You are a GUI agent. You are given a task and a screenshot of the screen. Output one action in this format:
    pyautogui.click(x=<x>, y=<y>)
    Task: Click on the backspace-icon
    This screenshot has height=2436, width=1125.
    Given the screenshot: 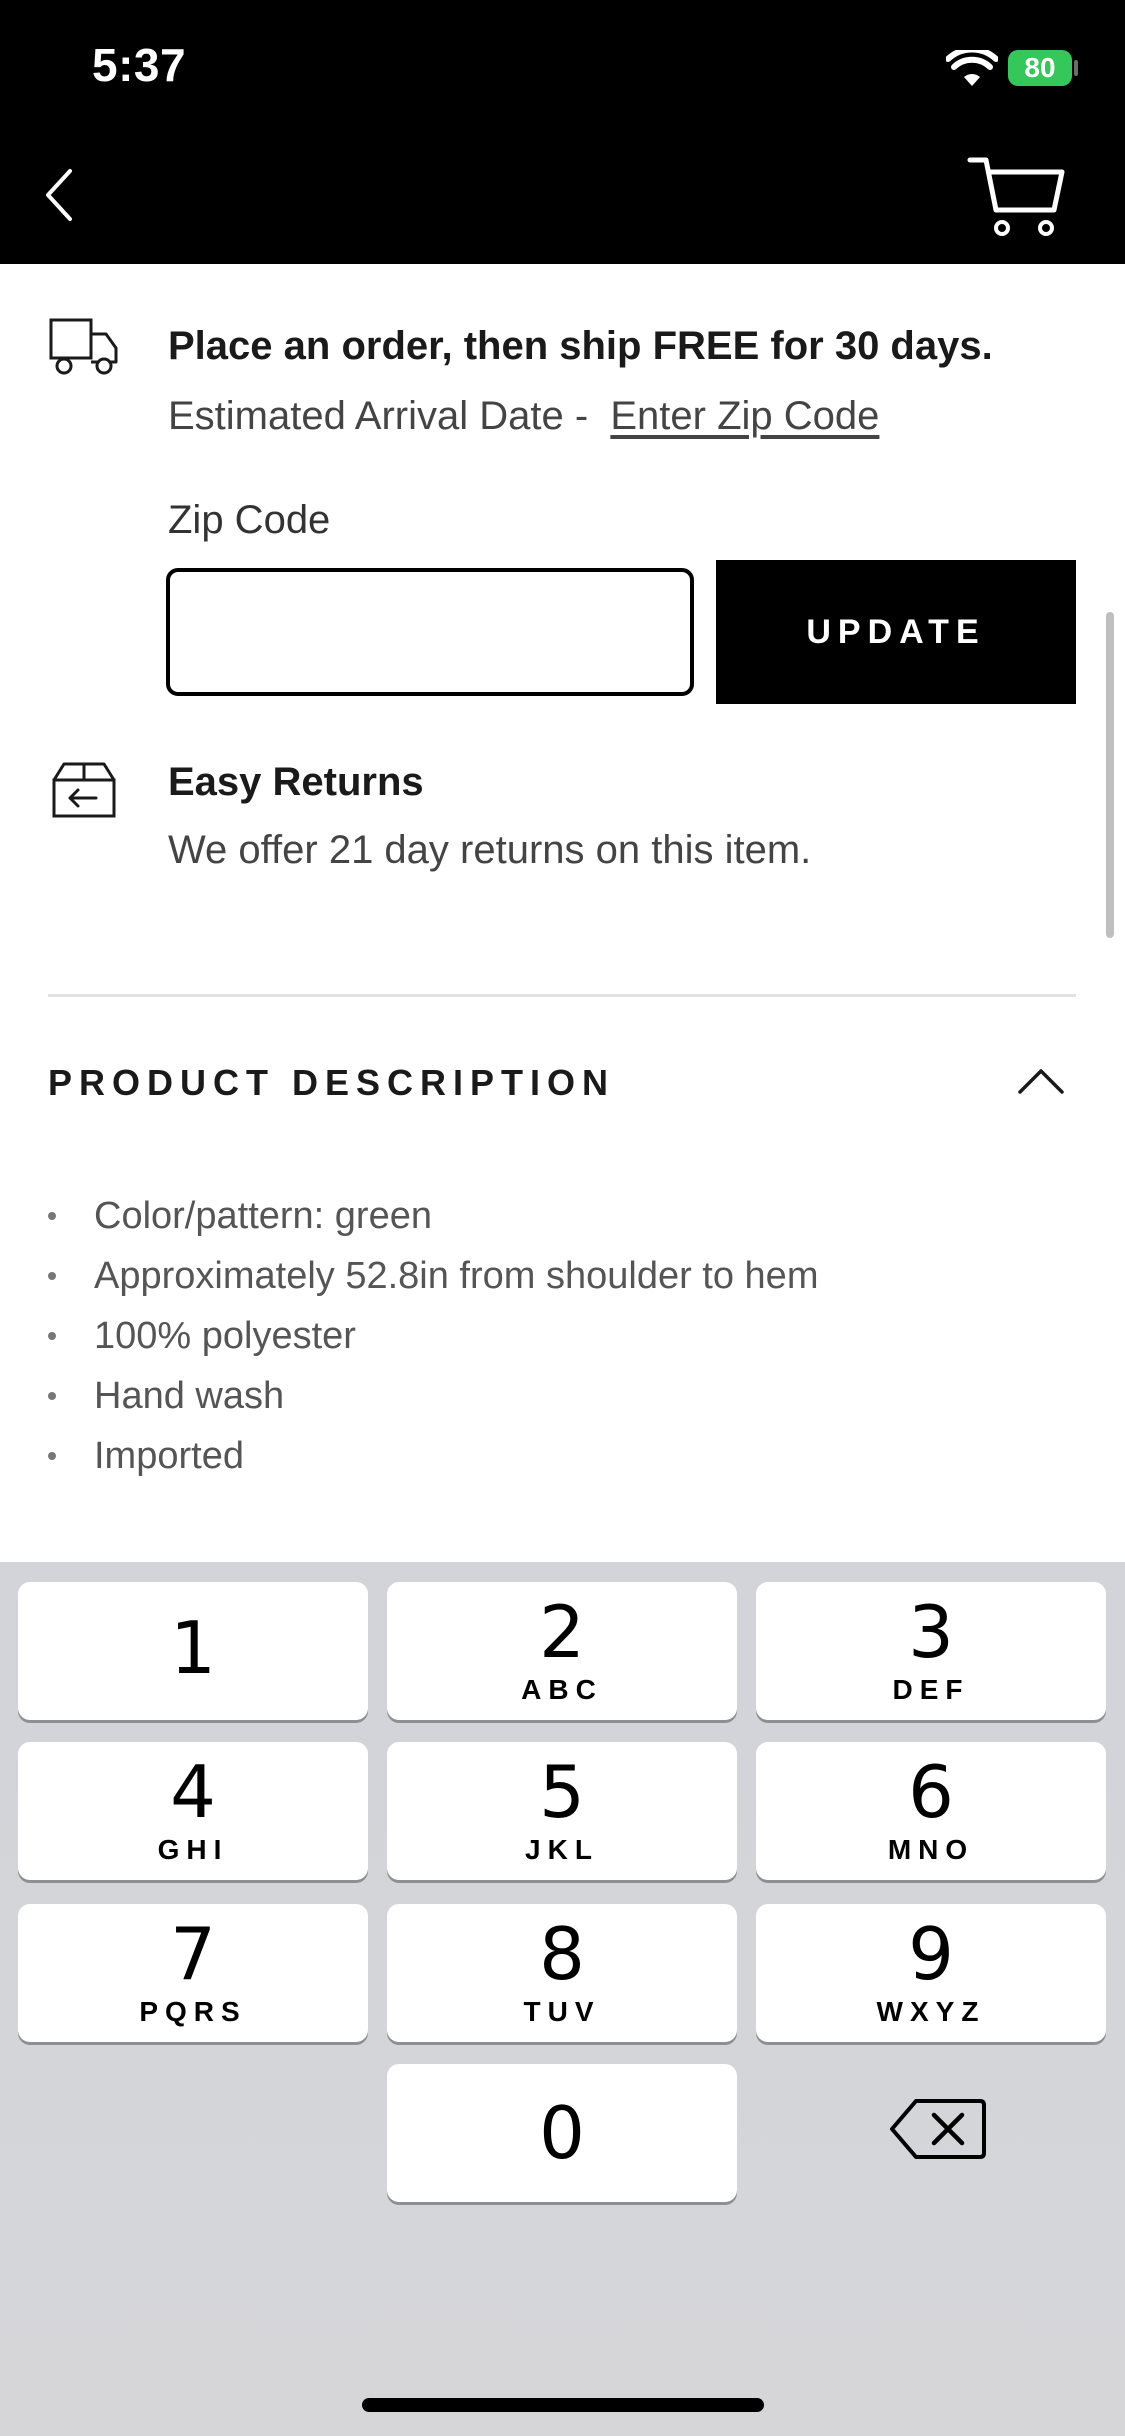 What is the action you would take?
    pyautogui.click(x=938, y=2129)
    